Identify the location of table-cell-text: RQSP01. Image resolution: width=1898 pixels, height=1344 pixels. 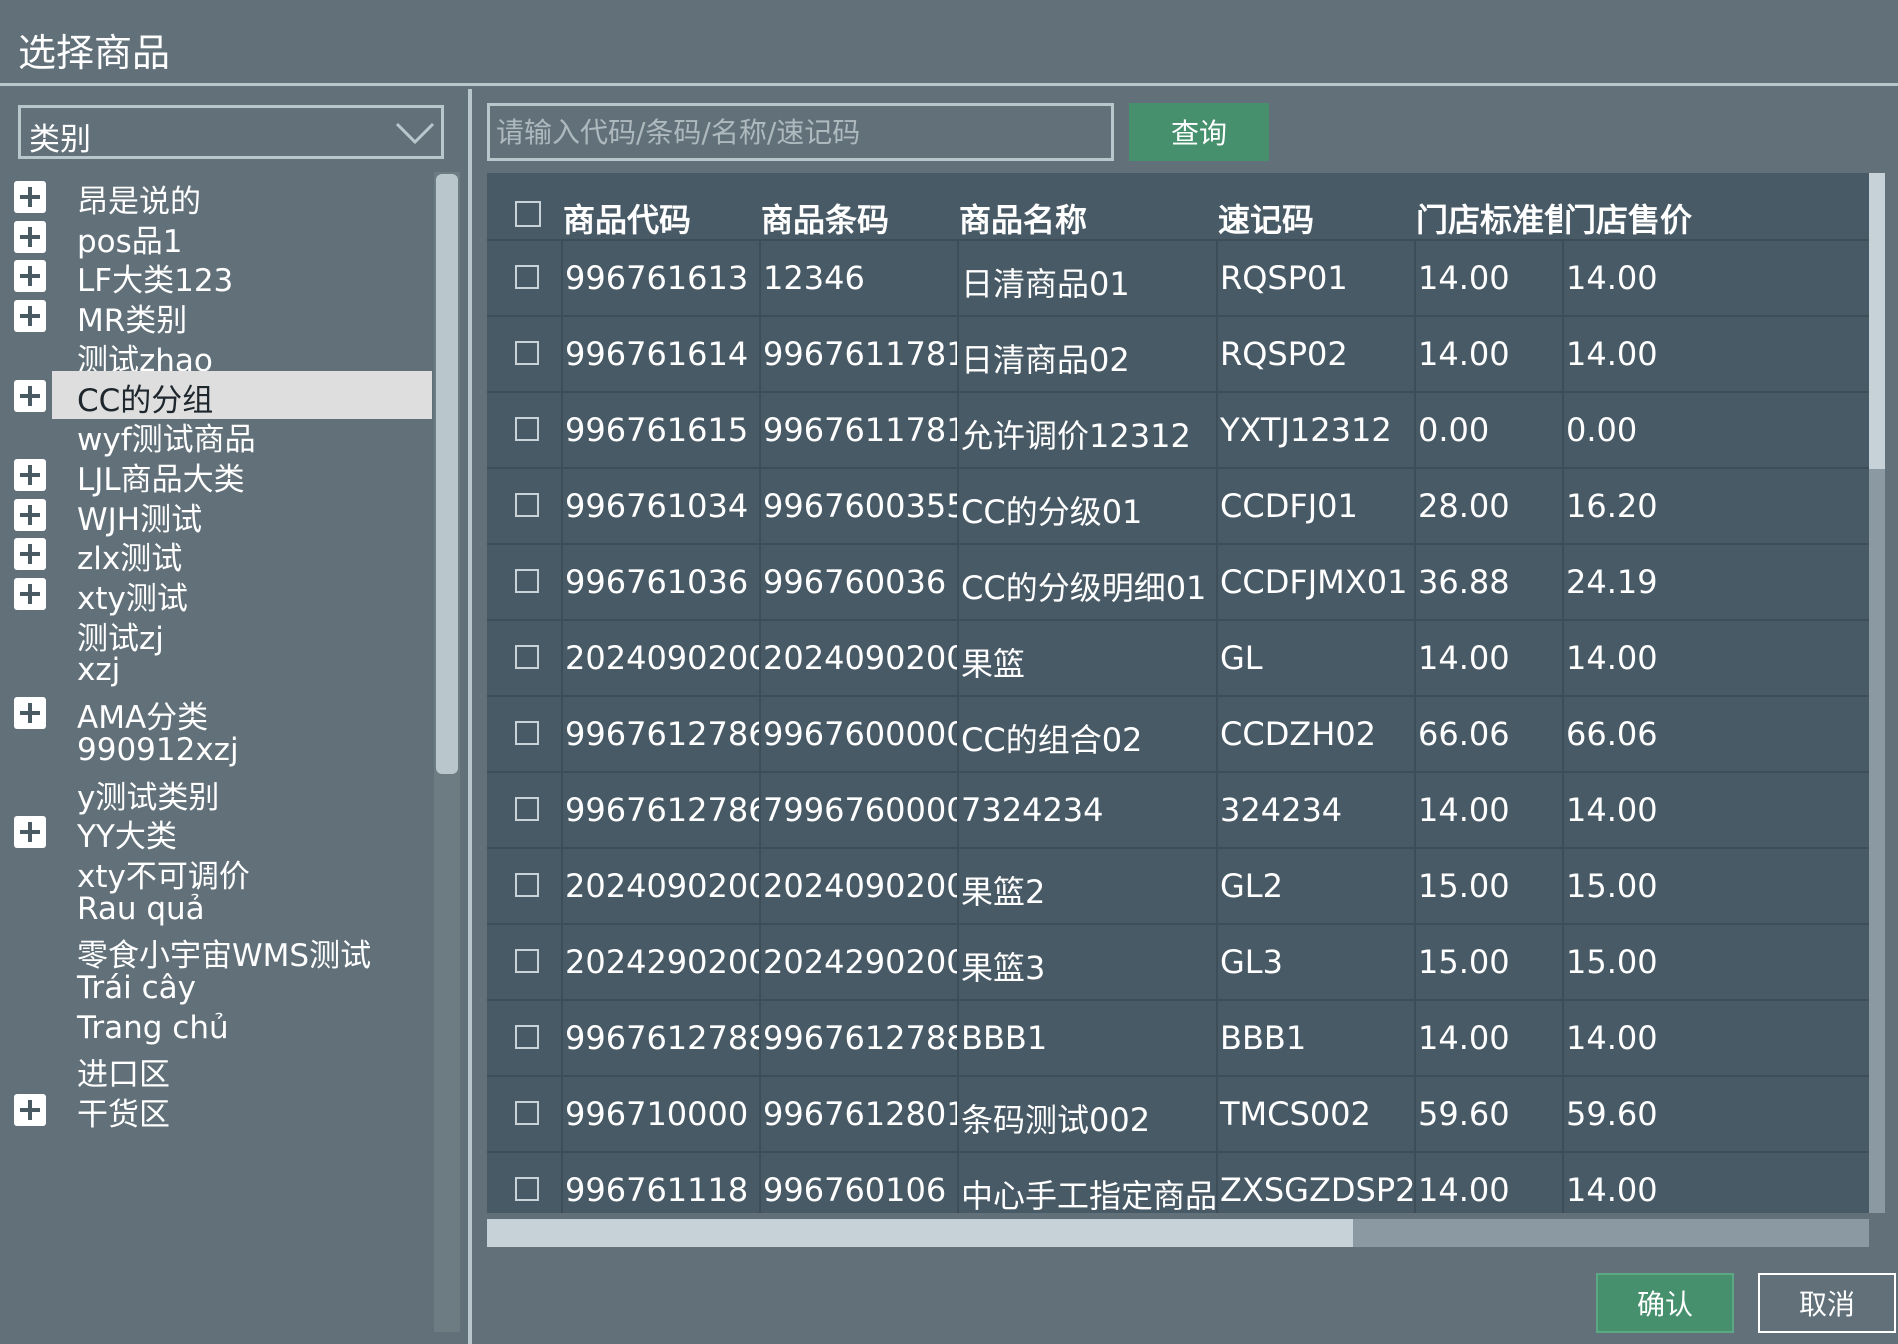
(1284, 278).